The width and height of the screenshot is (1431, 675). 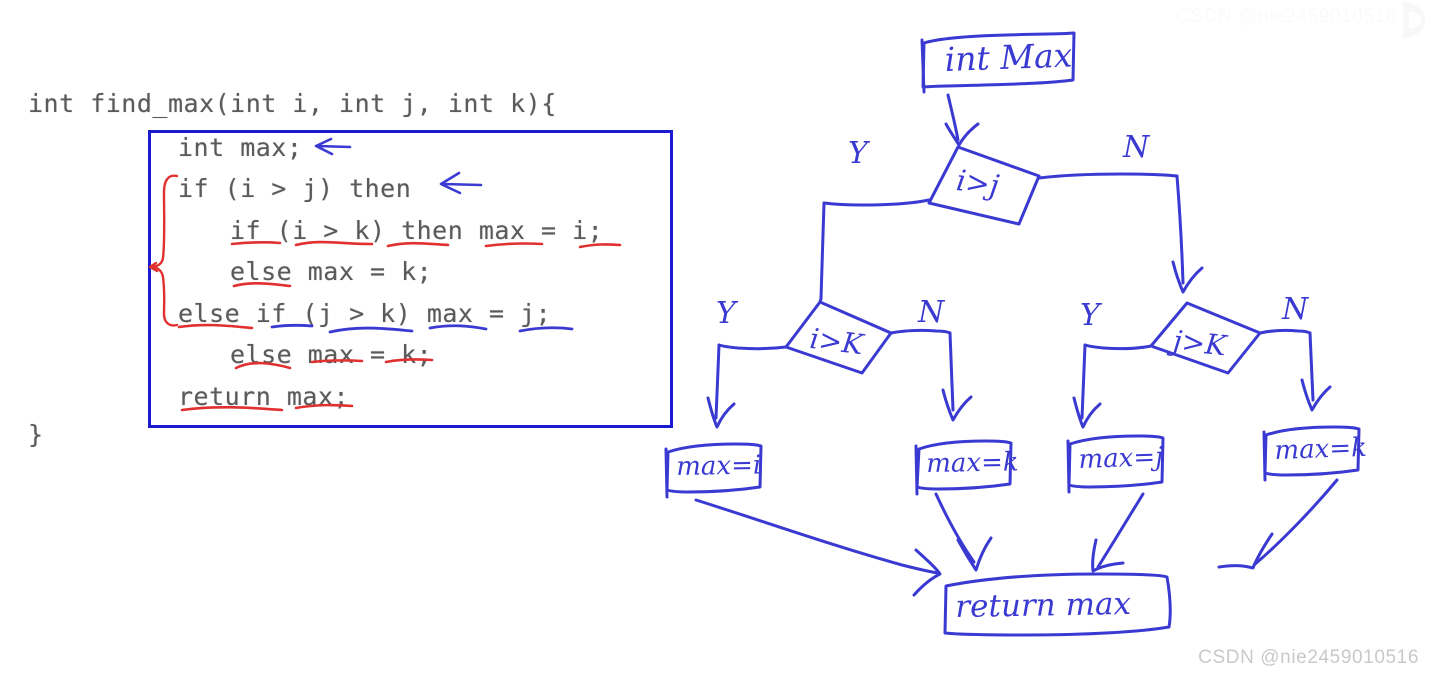 I want to click on node-r2-label: max=k, so click(x=972, y=463).